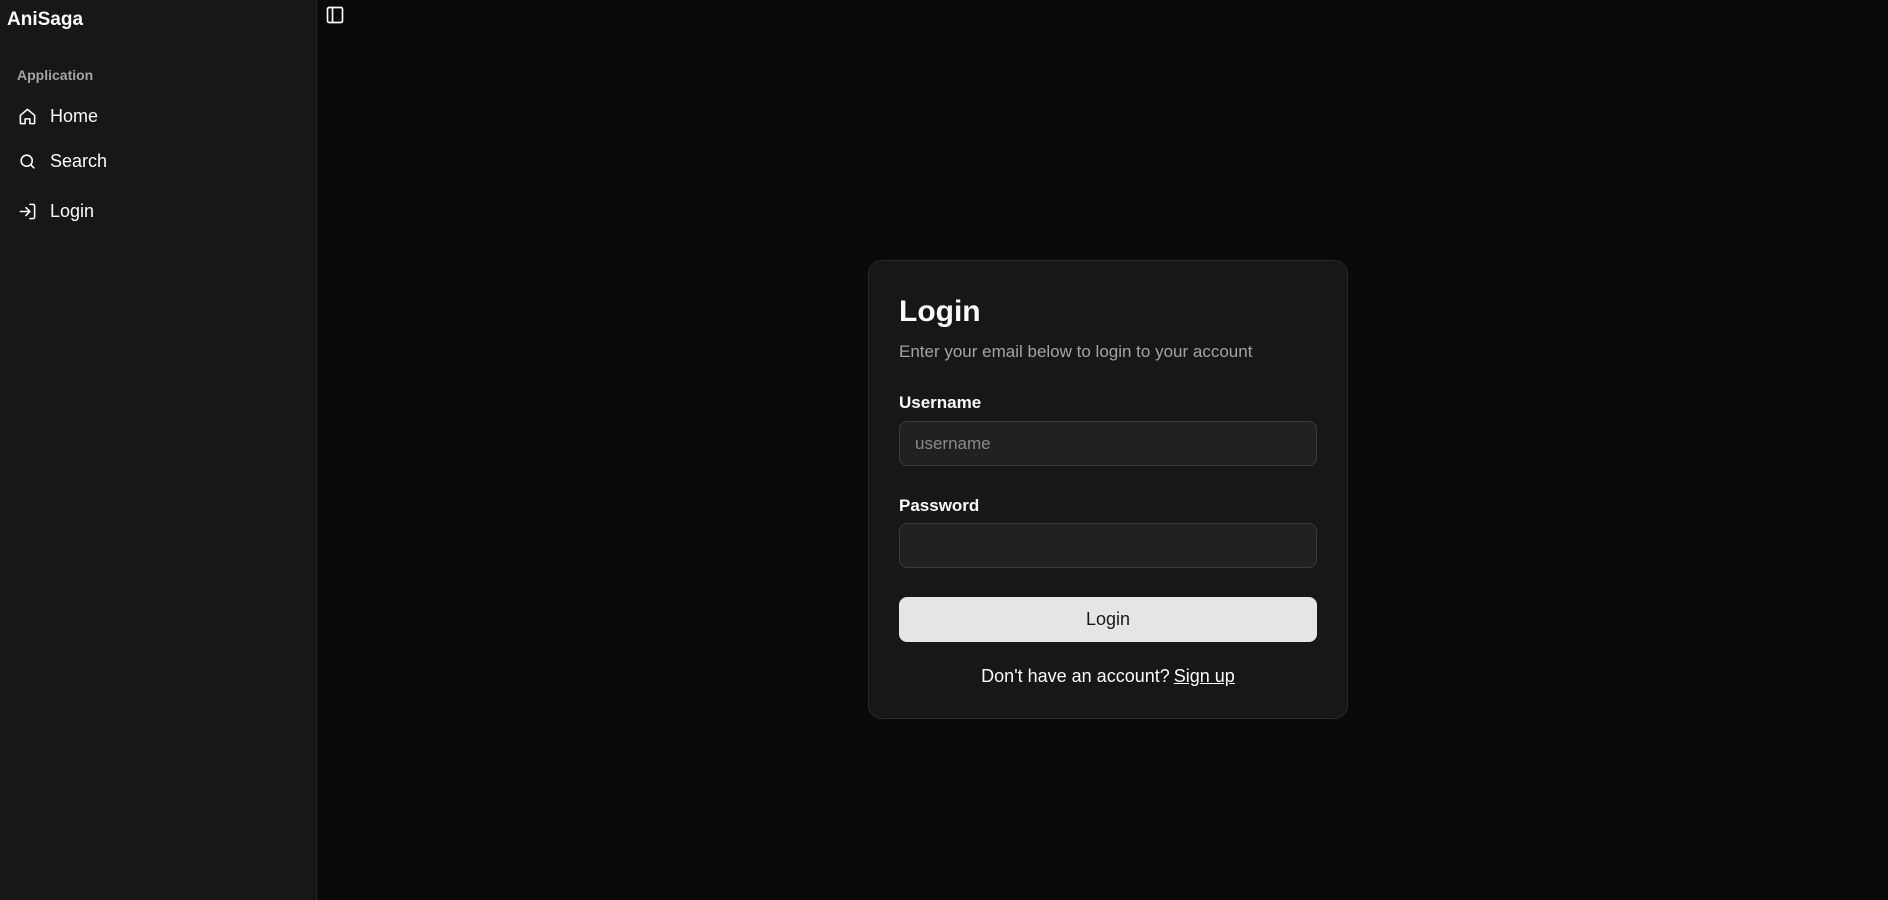  Describe the element at coordinates (158, 211) in the screenshot. I see `sidebar-item-login: Login` at that location.